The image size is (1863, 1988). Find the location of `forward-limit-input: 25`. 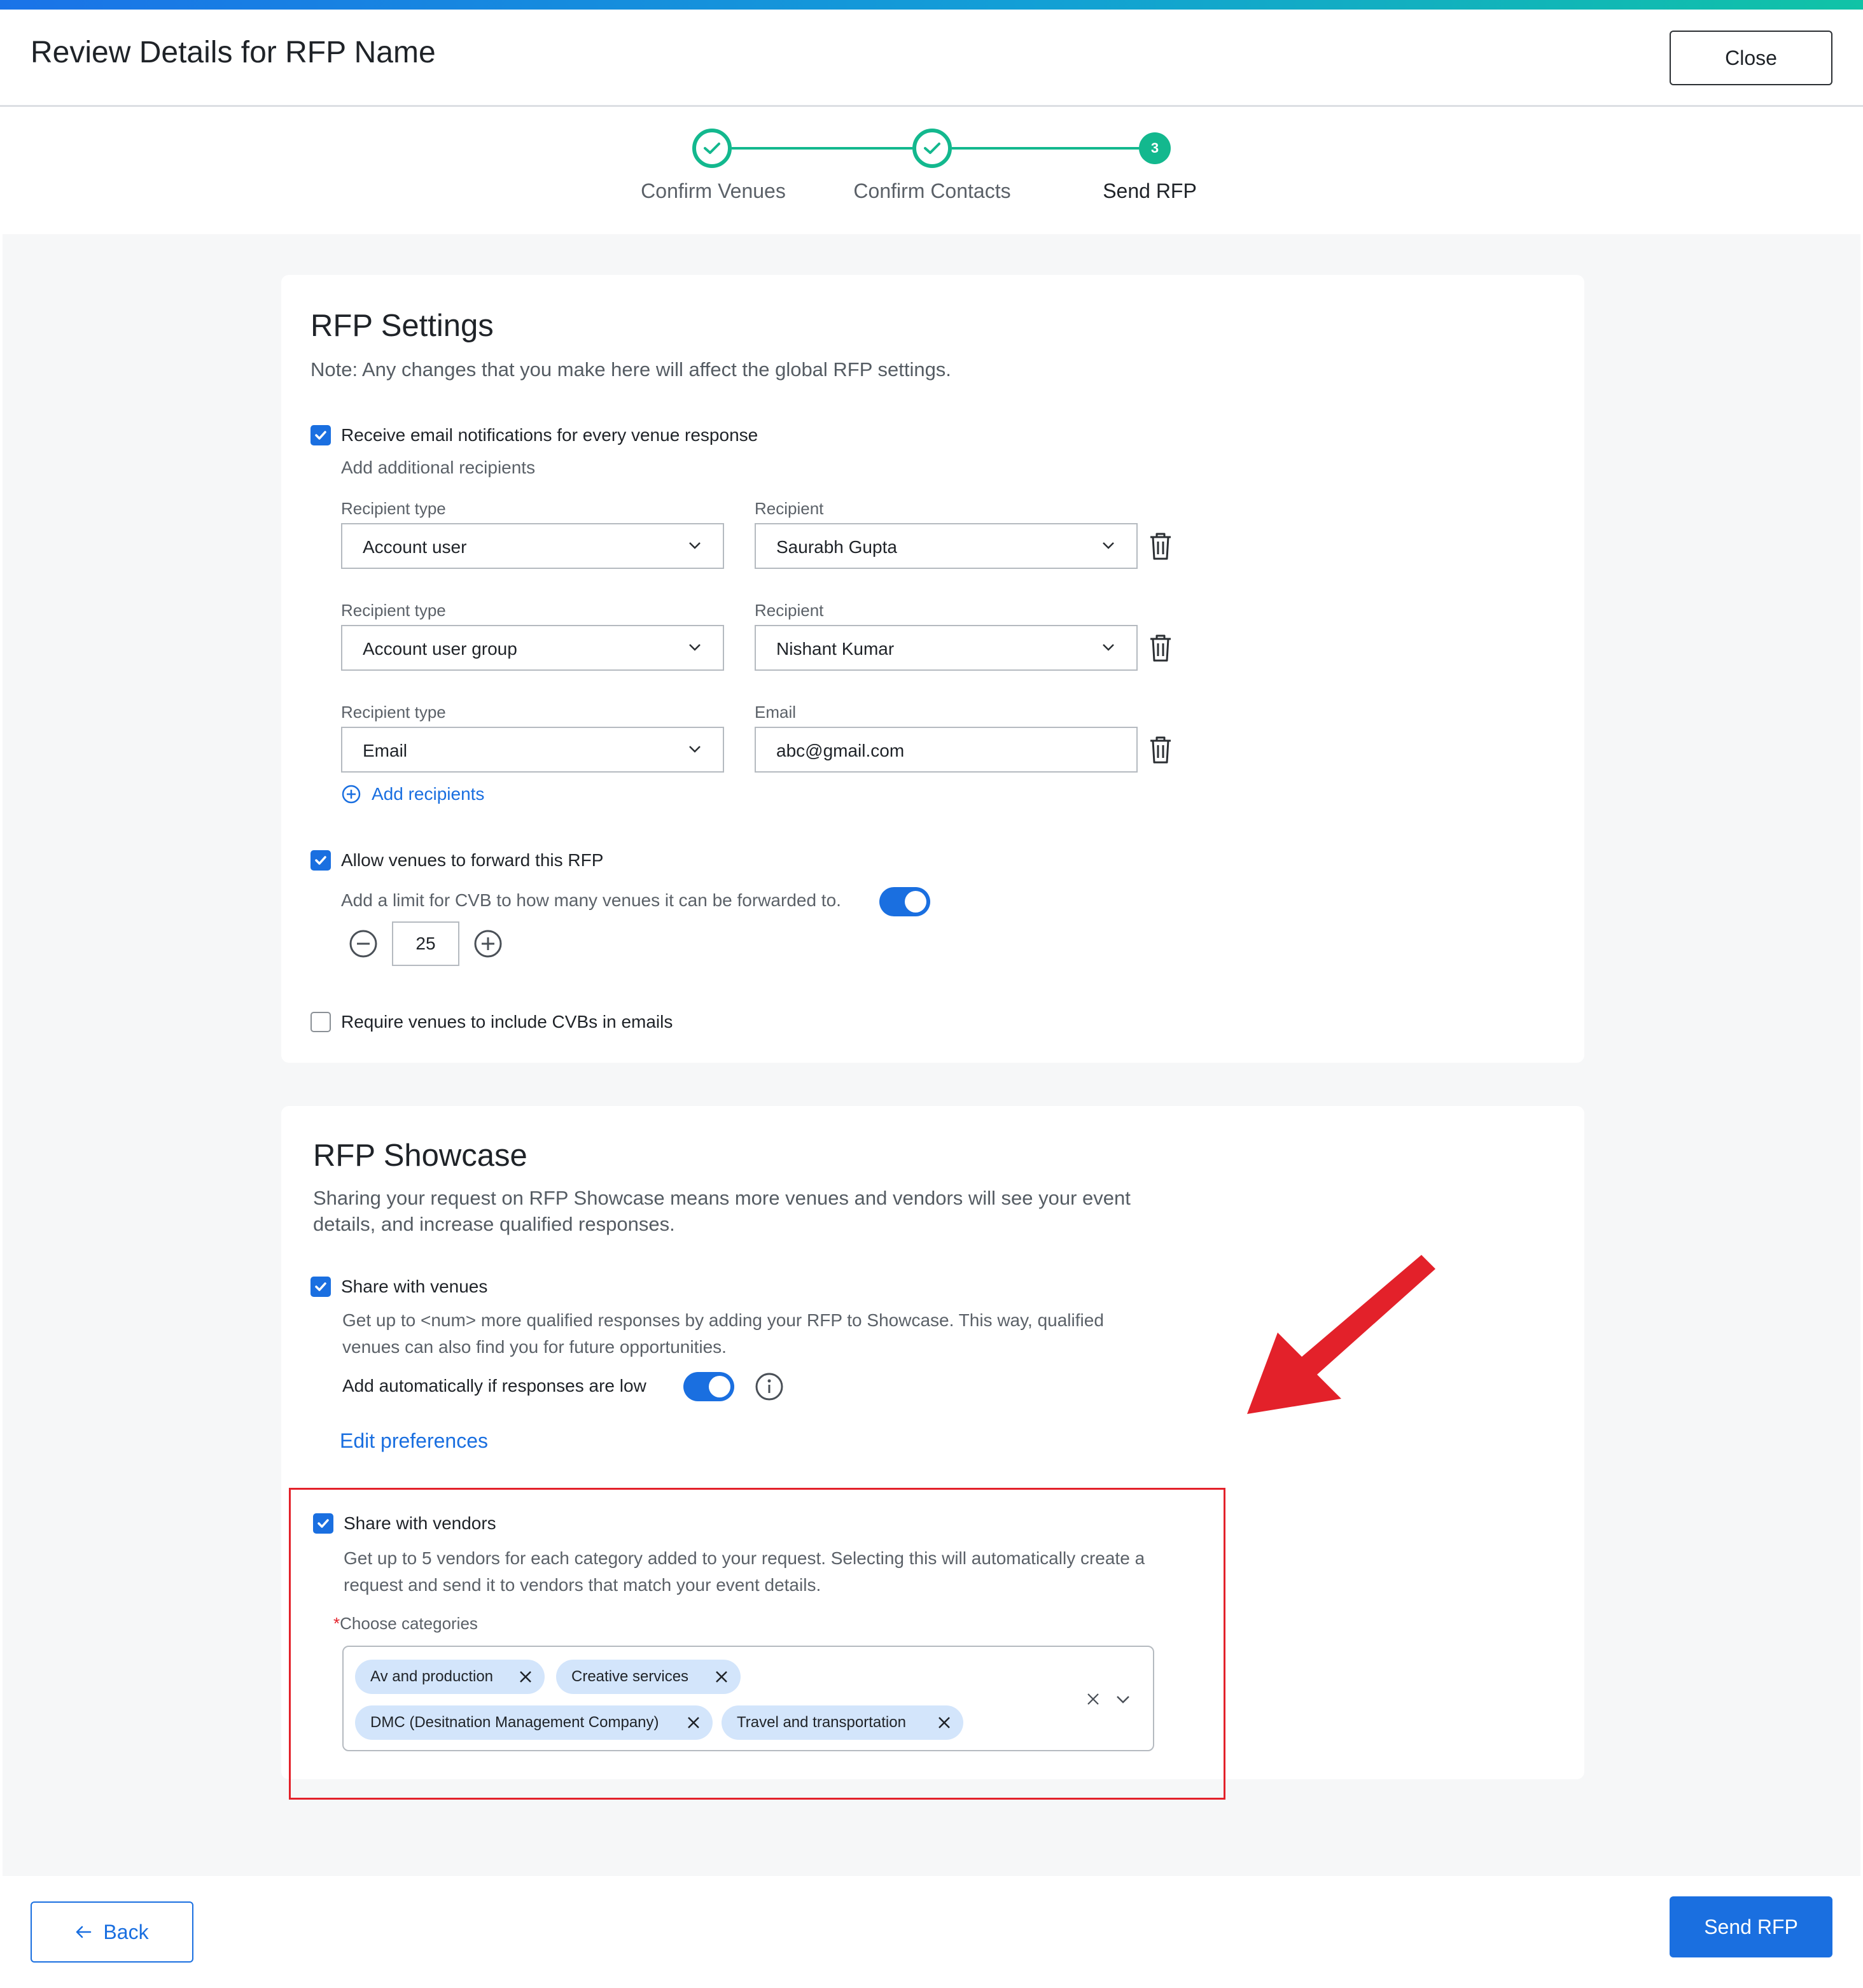

forward-limit-input: 25 is located at coordinates (425, 943).